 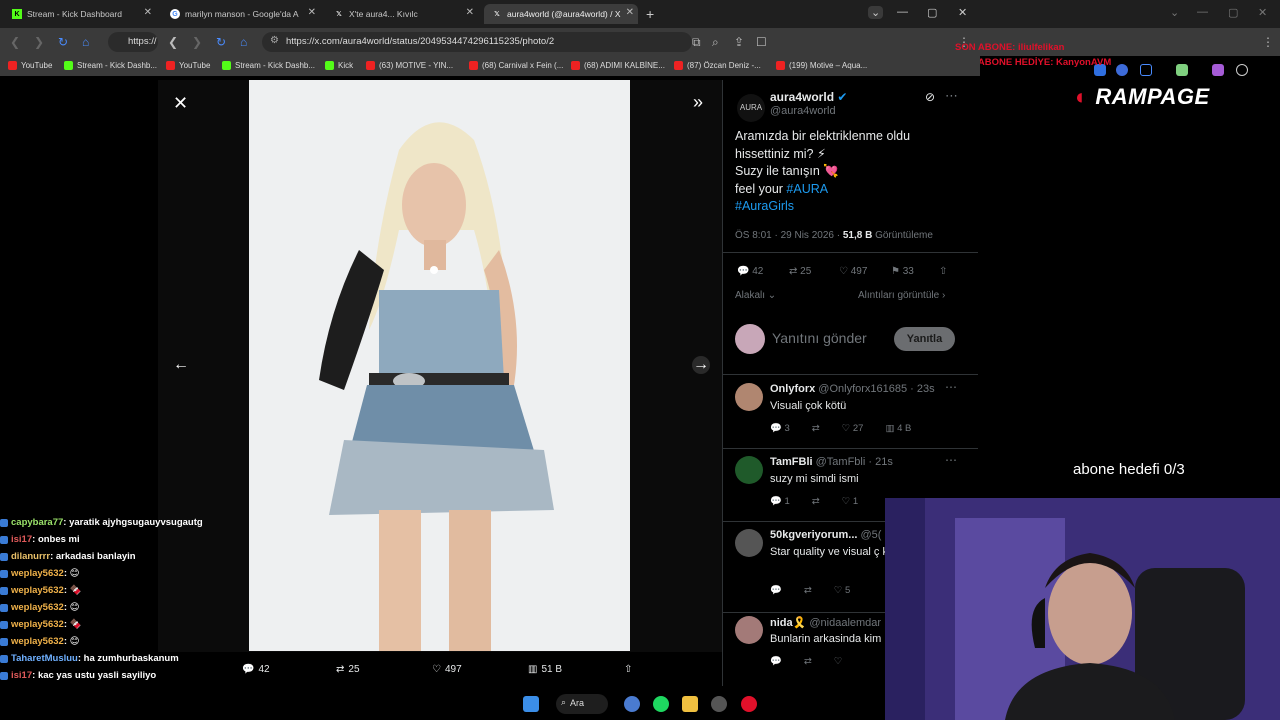 What do you see at coordinates (852, 207) in the screenshot?
I see `hashtag-link: #AuraGirls` at bounding box center [852, 207].